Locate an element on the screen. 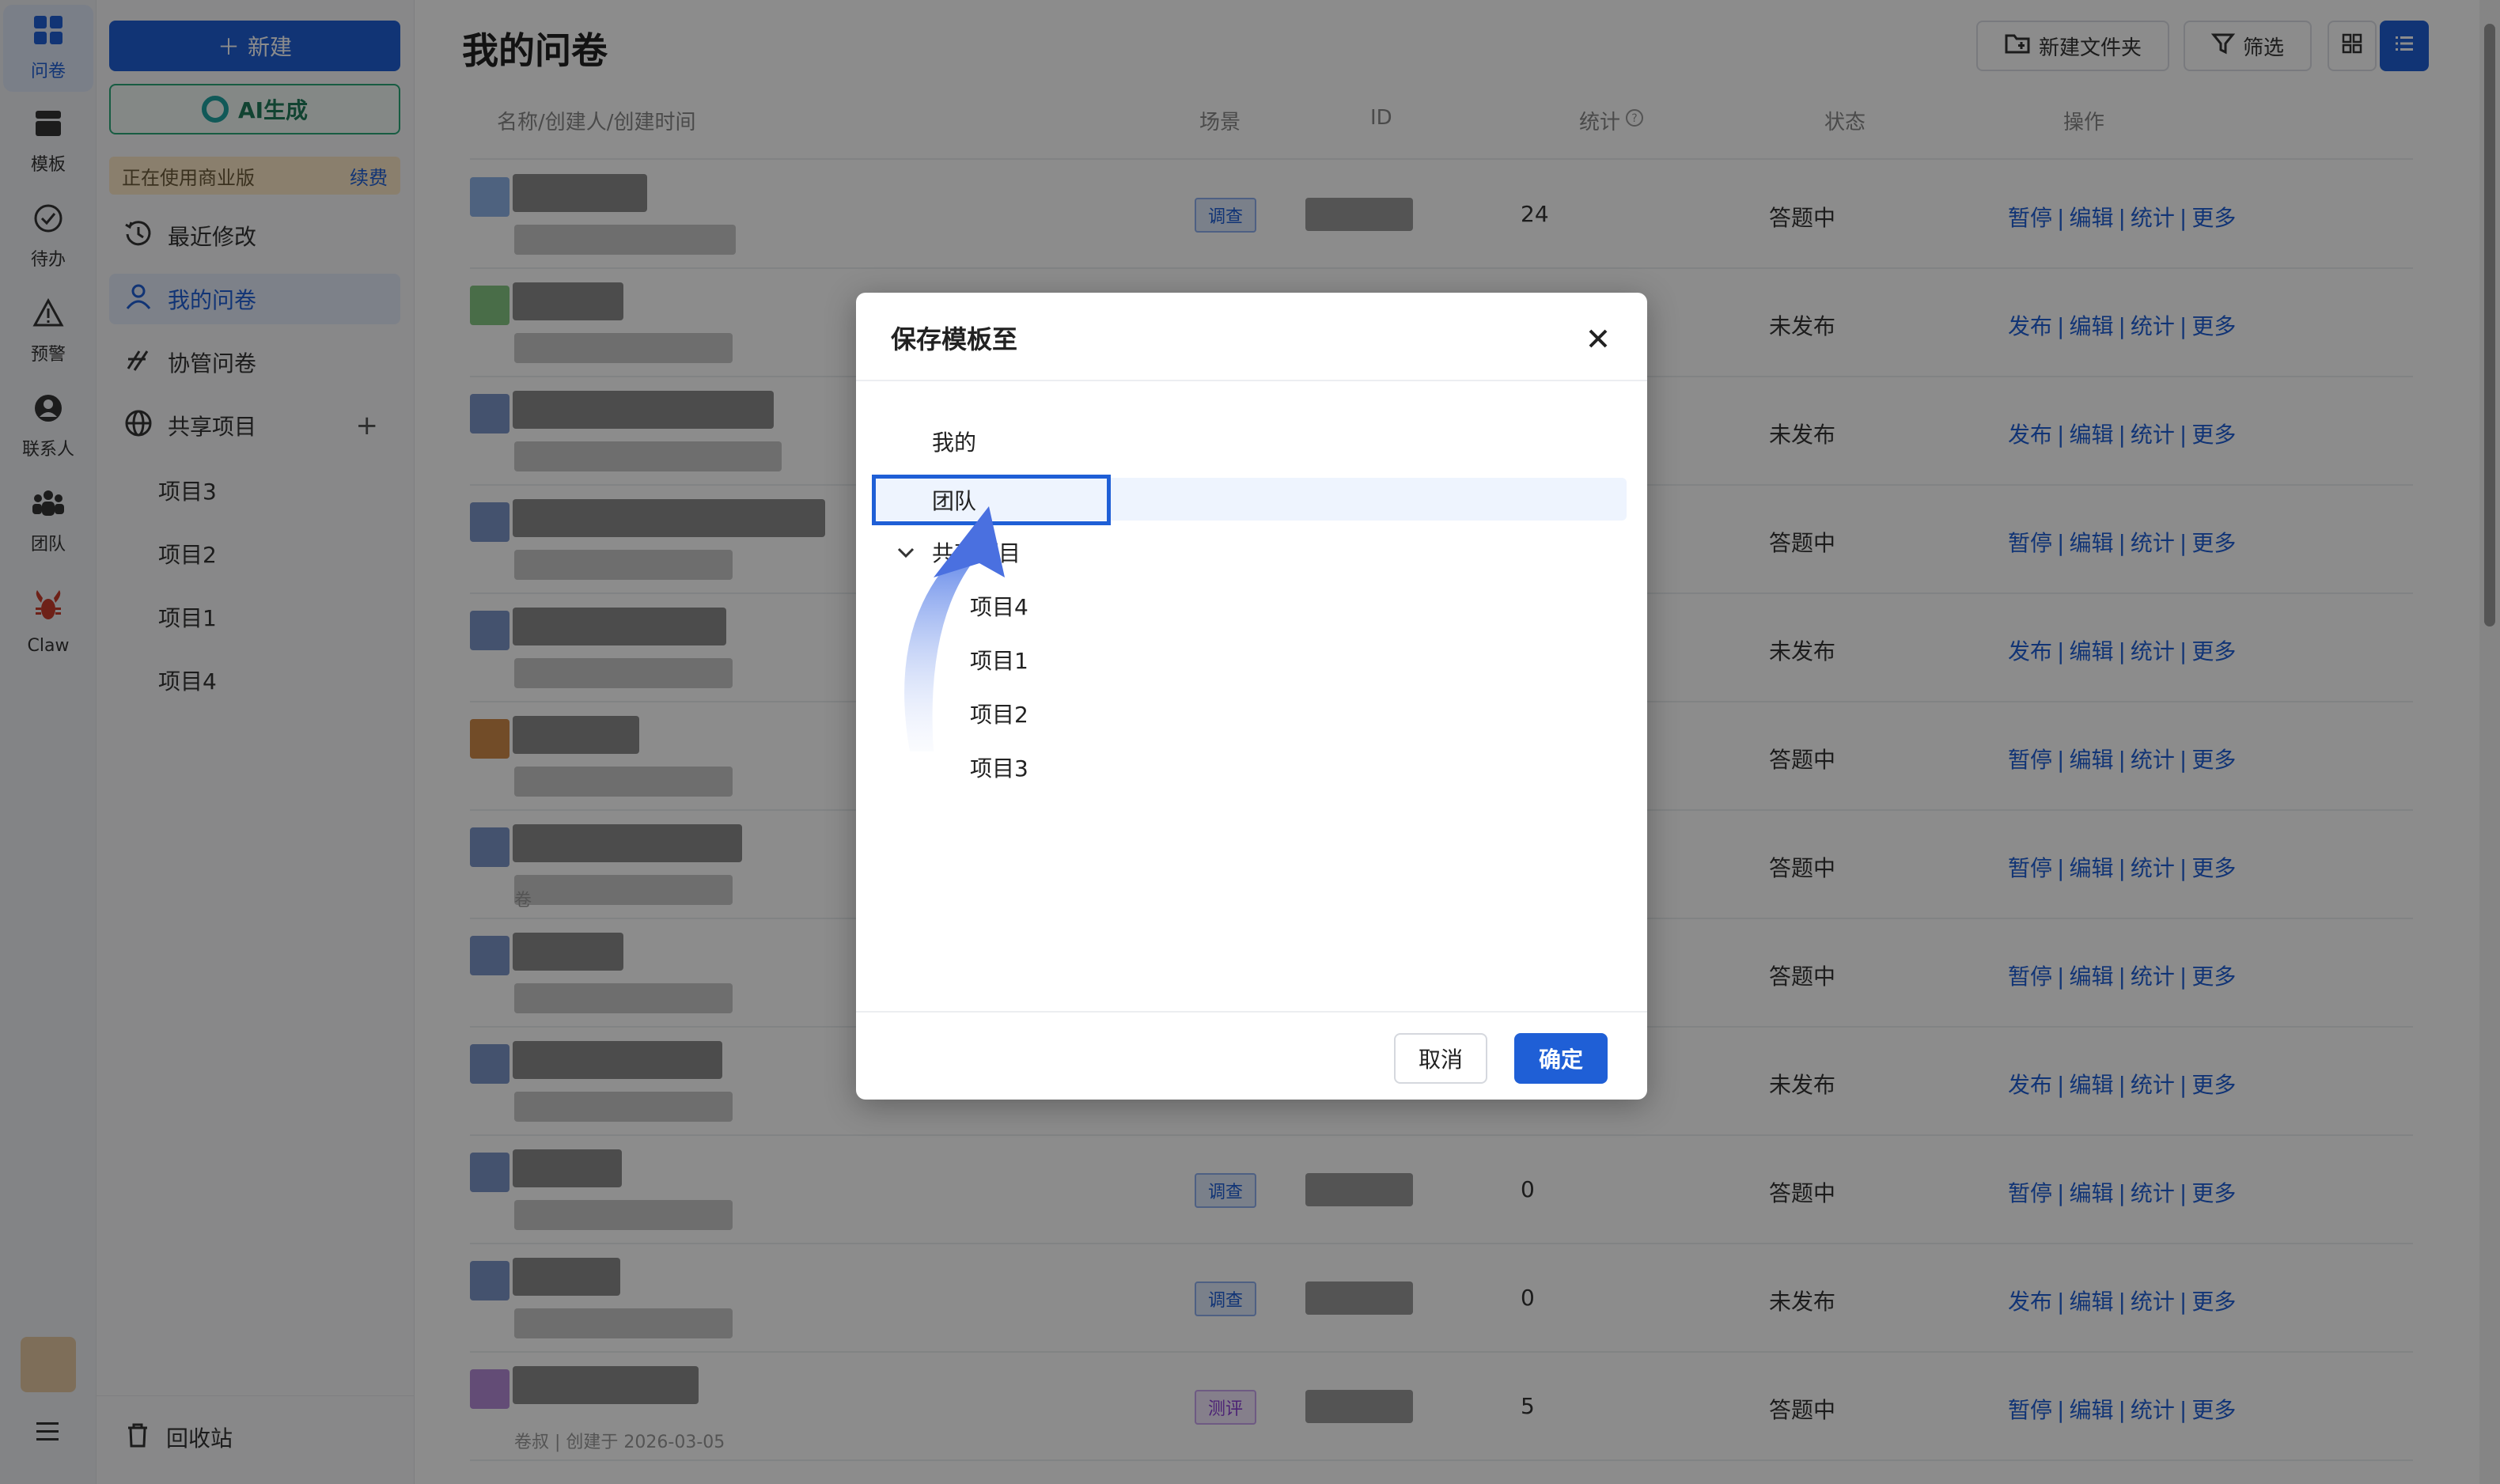 Image resolution: width=2500 pixels, height=1484 pixels. pointer-arrow-icon is located at coordinates (954, 628).